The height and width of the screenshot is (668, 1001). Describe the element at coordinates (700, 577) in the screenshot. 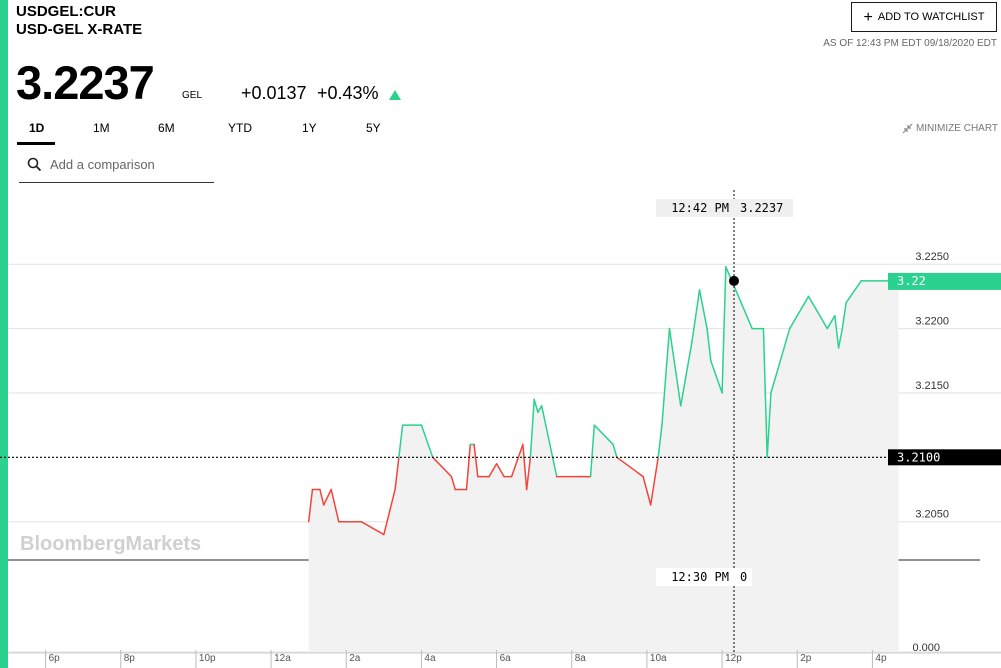

I see `crosshair-bottom-time: 12:30 PM` at that location.